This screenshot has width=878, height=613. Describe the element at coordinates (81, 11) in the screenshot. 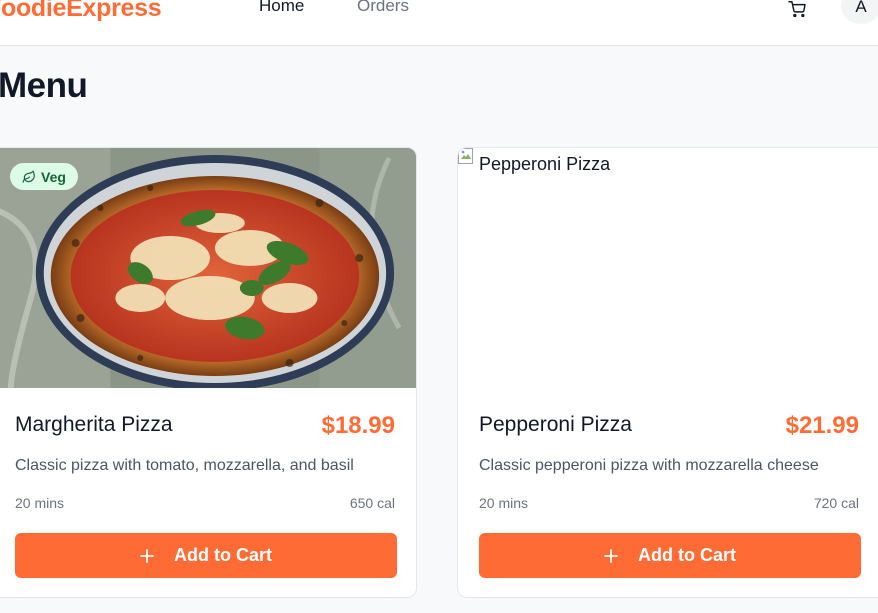

I see `brand-logo: FoodieExpress` at that location.